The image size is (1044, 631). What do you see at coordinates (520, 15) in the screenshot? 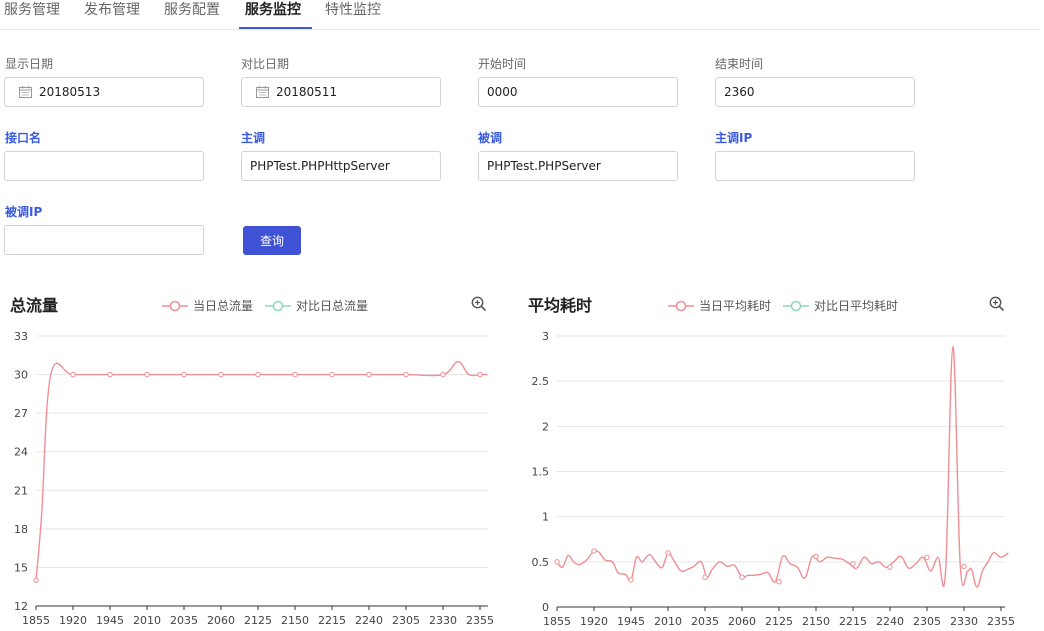
I see `nav-tabs: 服务管理 发布管理 服务配置 服务监控 特性监控` at bounding box center [520, 15].